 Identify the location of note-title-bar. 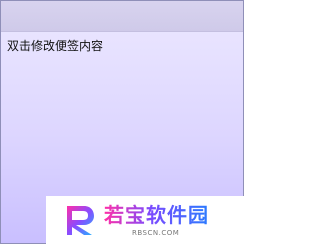
(122, 16).